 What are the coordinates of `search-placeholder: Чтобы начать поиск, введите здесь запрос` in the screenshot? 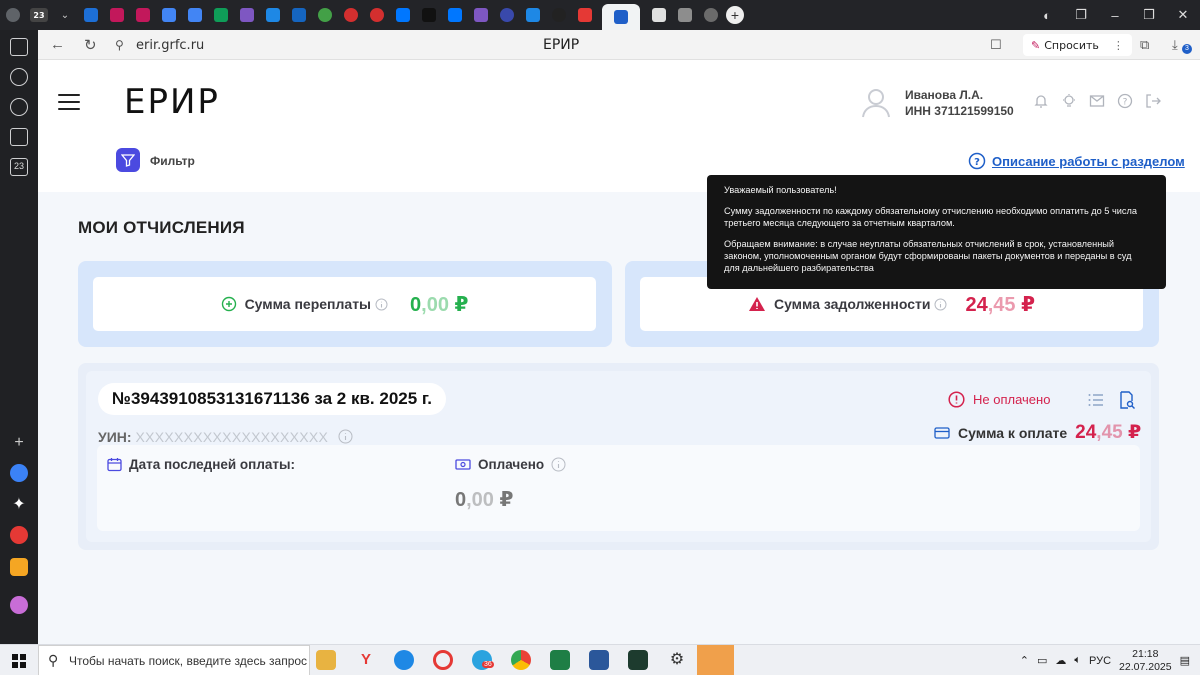 It's located at (188, 661).